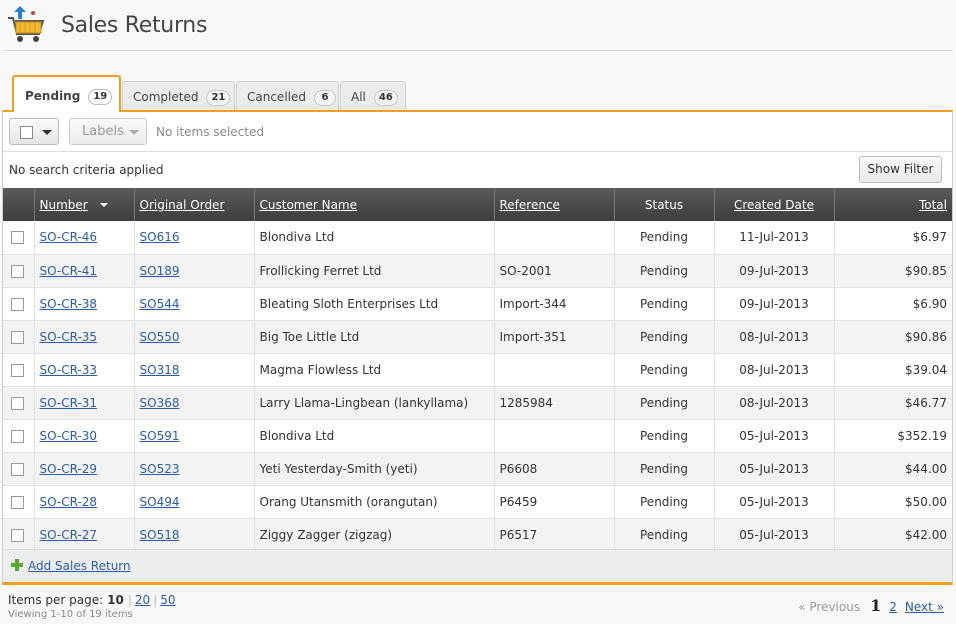 The height and width of the screenshot is (624, 956). What do you see at coordinates (554, 468) in the screenshot?
I see `reference-cell: P6608` at bounding box center [554, 468].